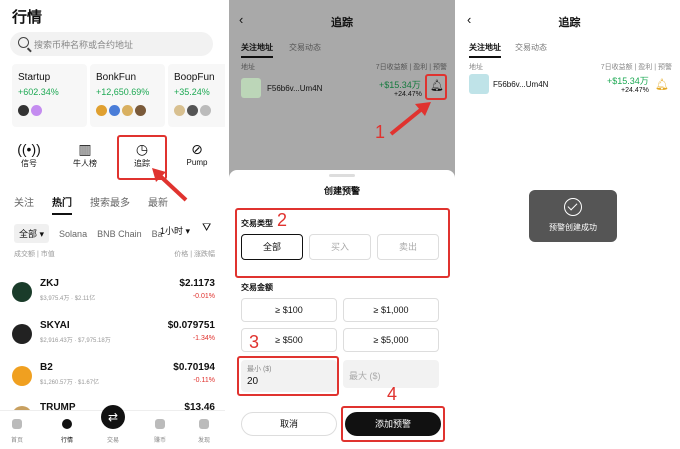 The image size is (680, 449). Describe the element at coordinates (160, 424) in the screenshot. I see `earn-icon` at that location.